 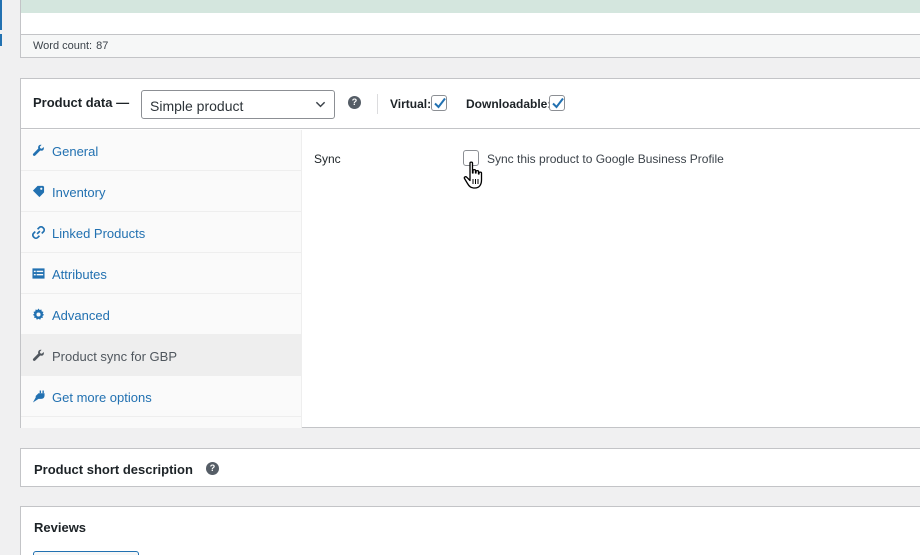 I want to click on editor-toolbar-bottom, so click(x=470, y=6).